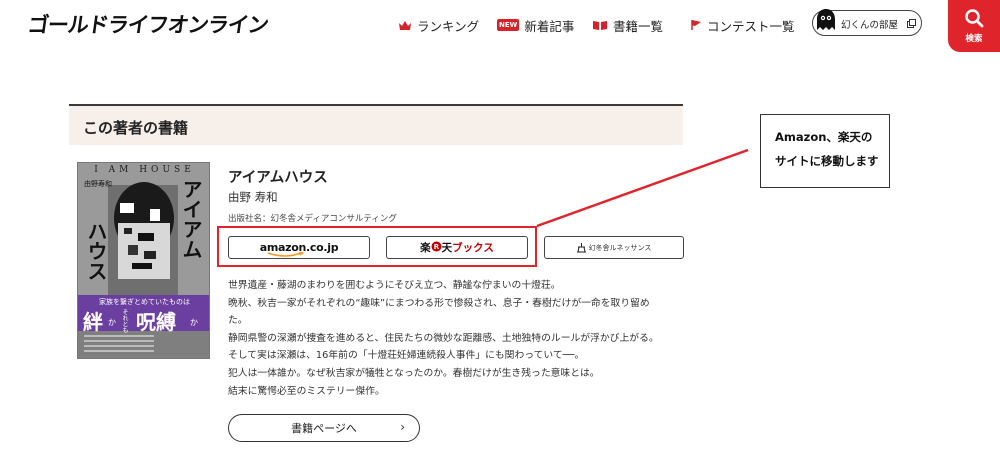 The height and width of the screenshot is (463, 1000). Describe the element at coordinates (974, 39) in the screenshot. I see `search-label: 検索` at that location.